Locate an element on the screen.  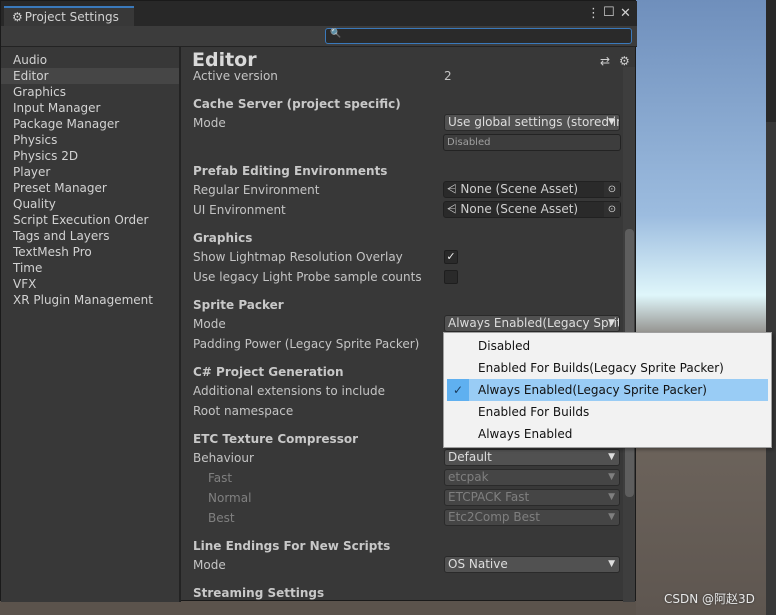
tab-project-settings: ⚙ Project Settings is located at coordinates (69, 16).